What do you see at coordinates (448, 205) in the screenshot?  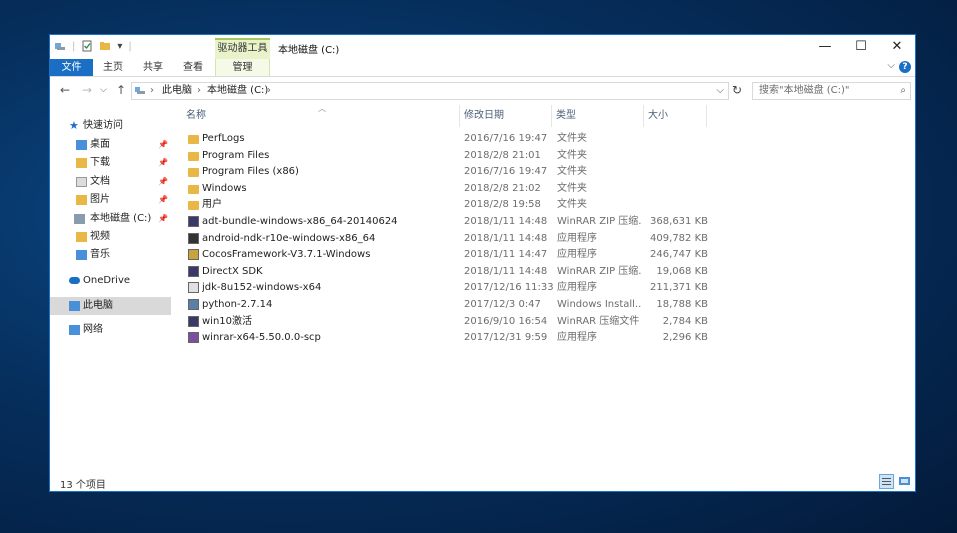 I see `file-row: 用户 2018/2/8 19:58 文件夹` at bounding box center [448, 205].